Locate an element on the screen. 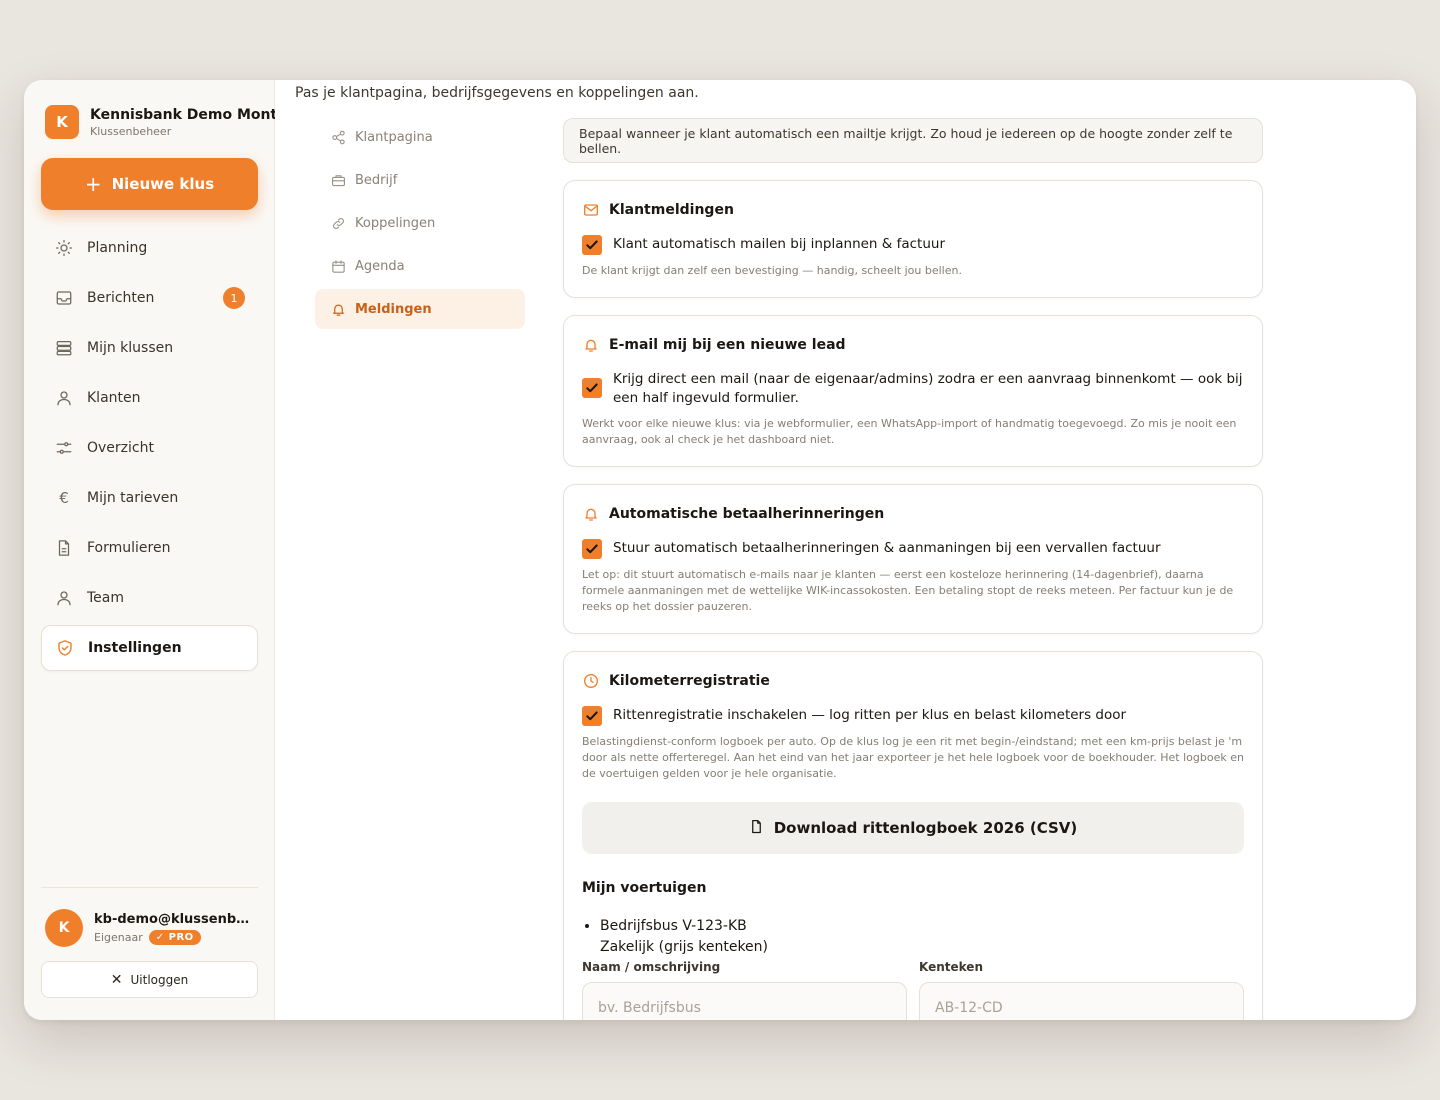 Image resolution: width=1440 pixels, height=1100 pixels. sidebar-item-overzicht: Overzicht is located at coordinates (149, 448).